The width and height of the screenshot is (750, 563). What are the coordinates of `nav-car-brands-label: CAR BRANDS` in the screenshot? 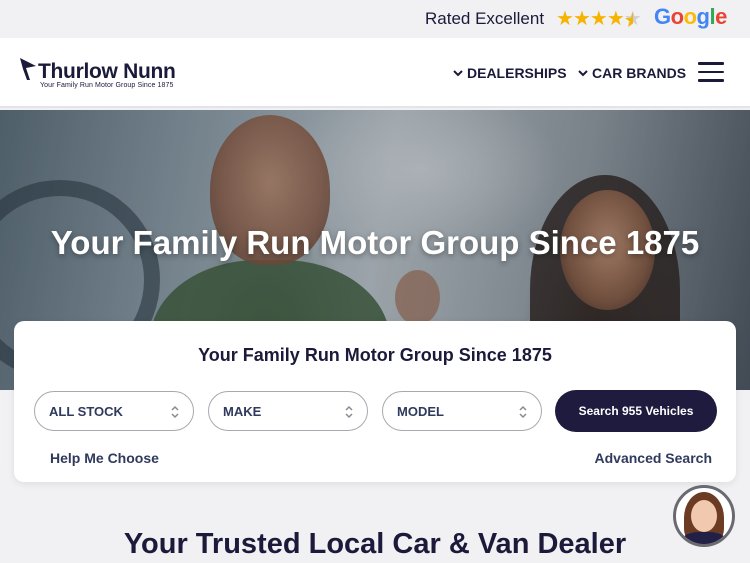 It's located at (639, 73).